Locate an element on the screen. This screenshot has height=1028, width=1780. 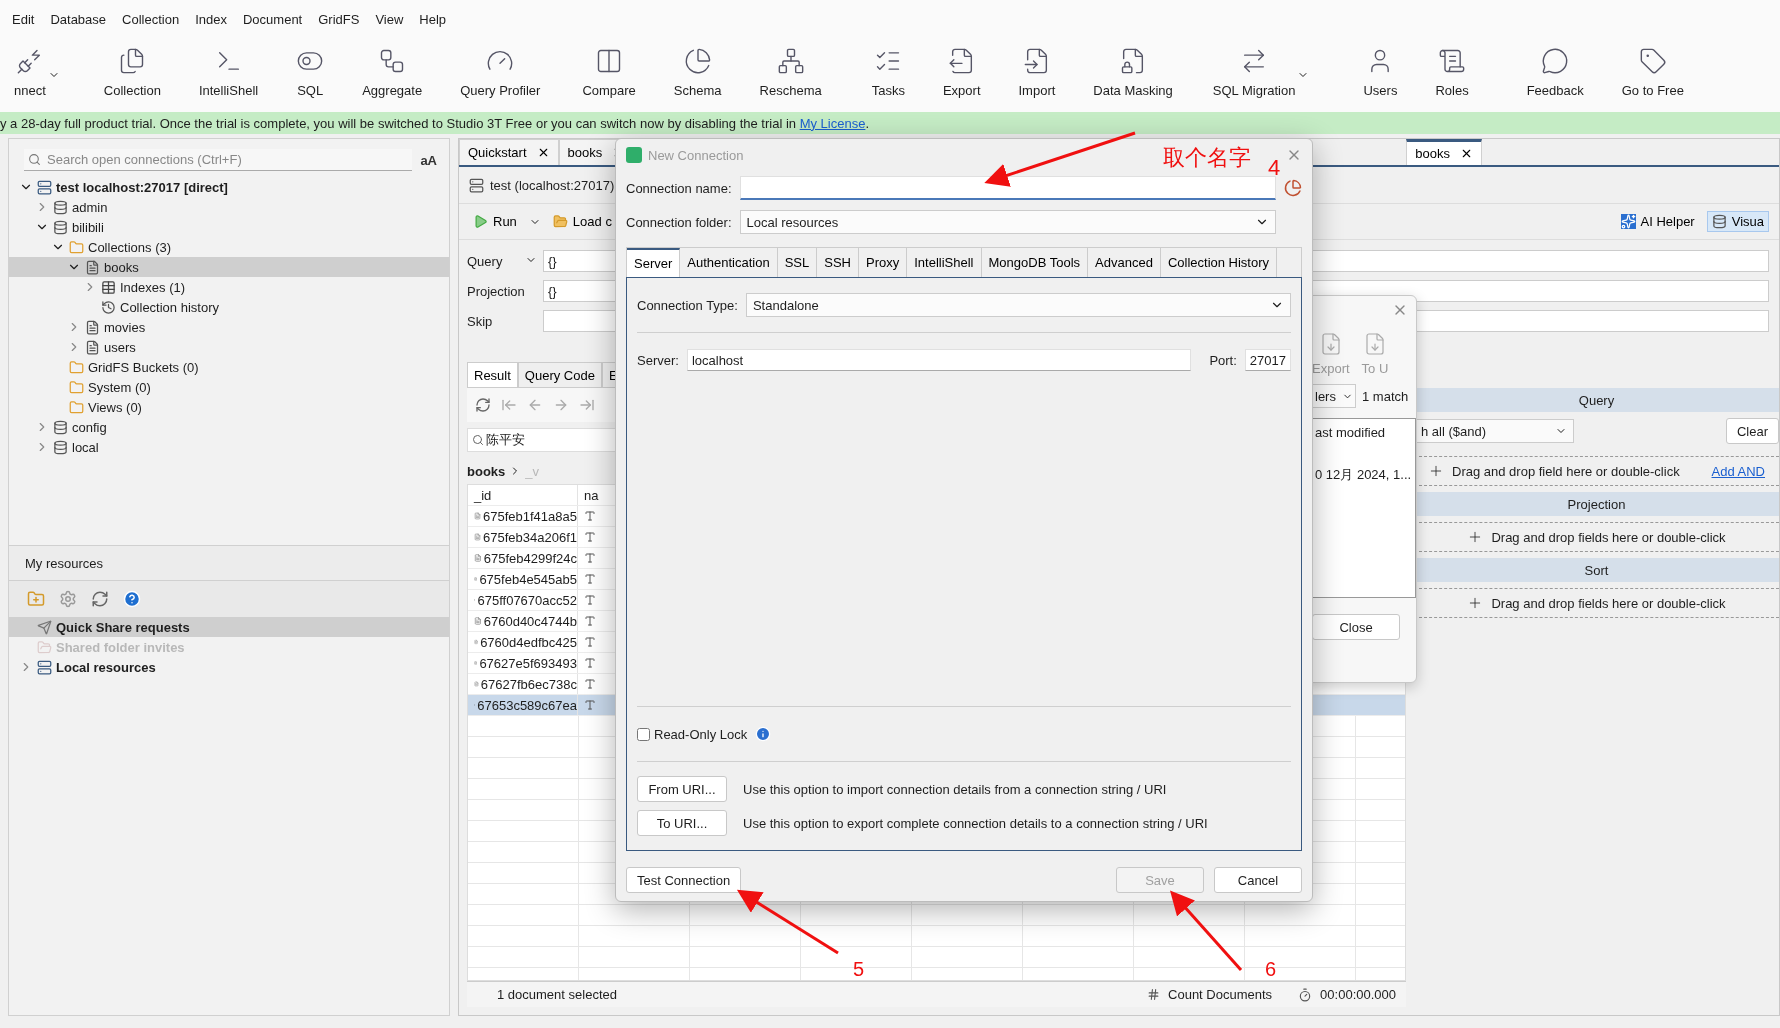
tree-label: books is located at coordinates (121, 267).